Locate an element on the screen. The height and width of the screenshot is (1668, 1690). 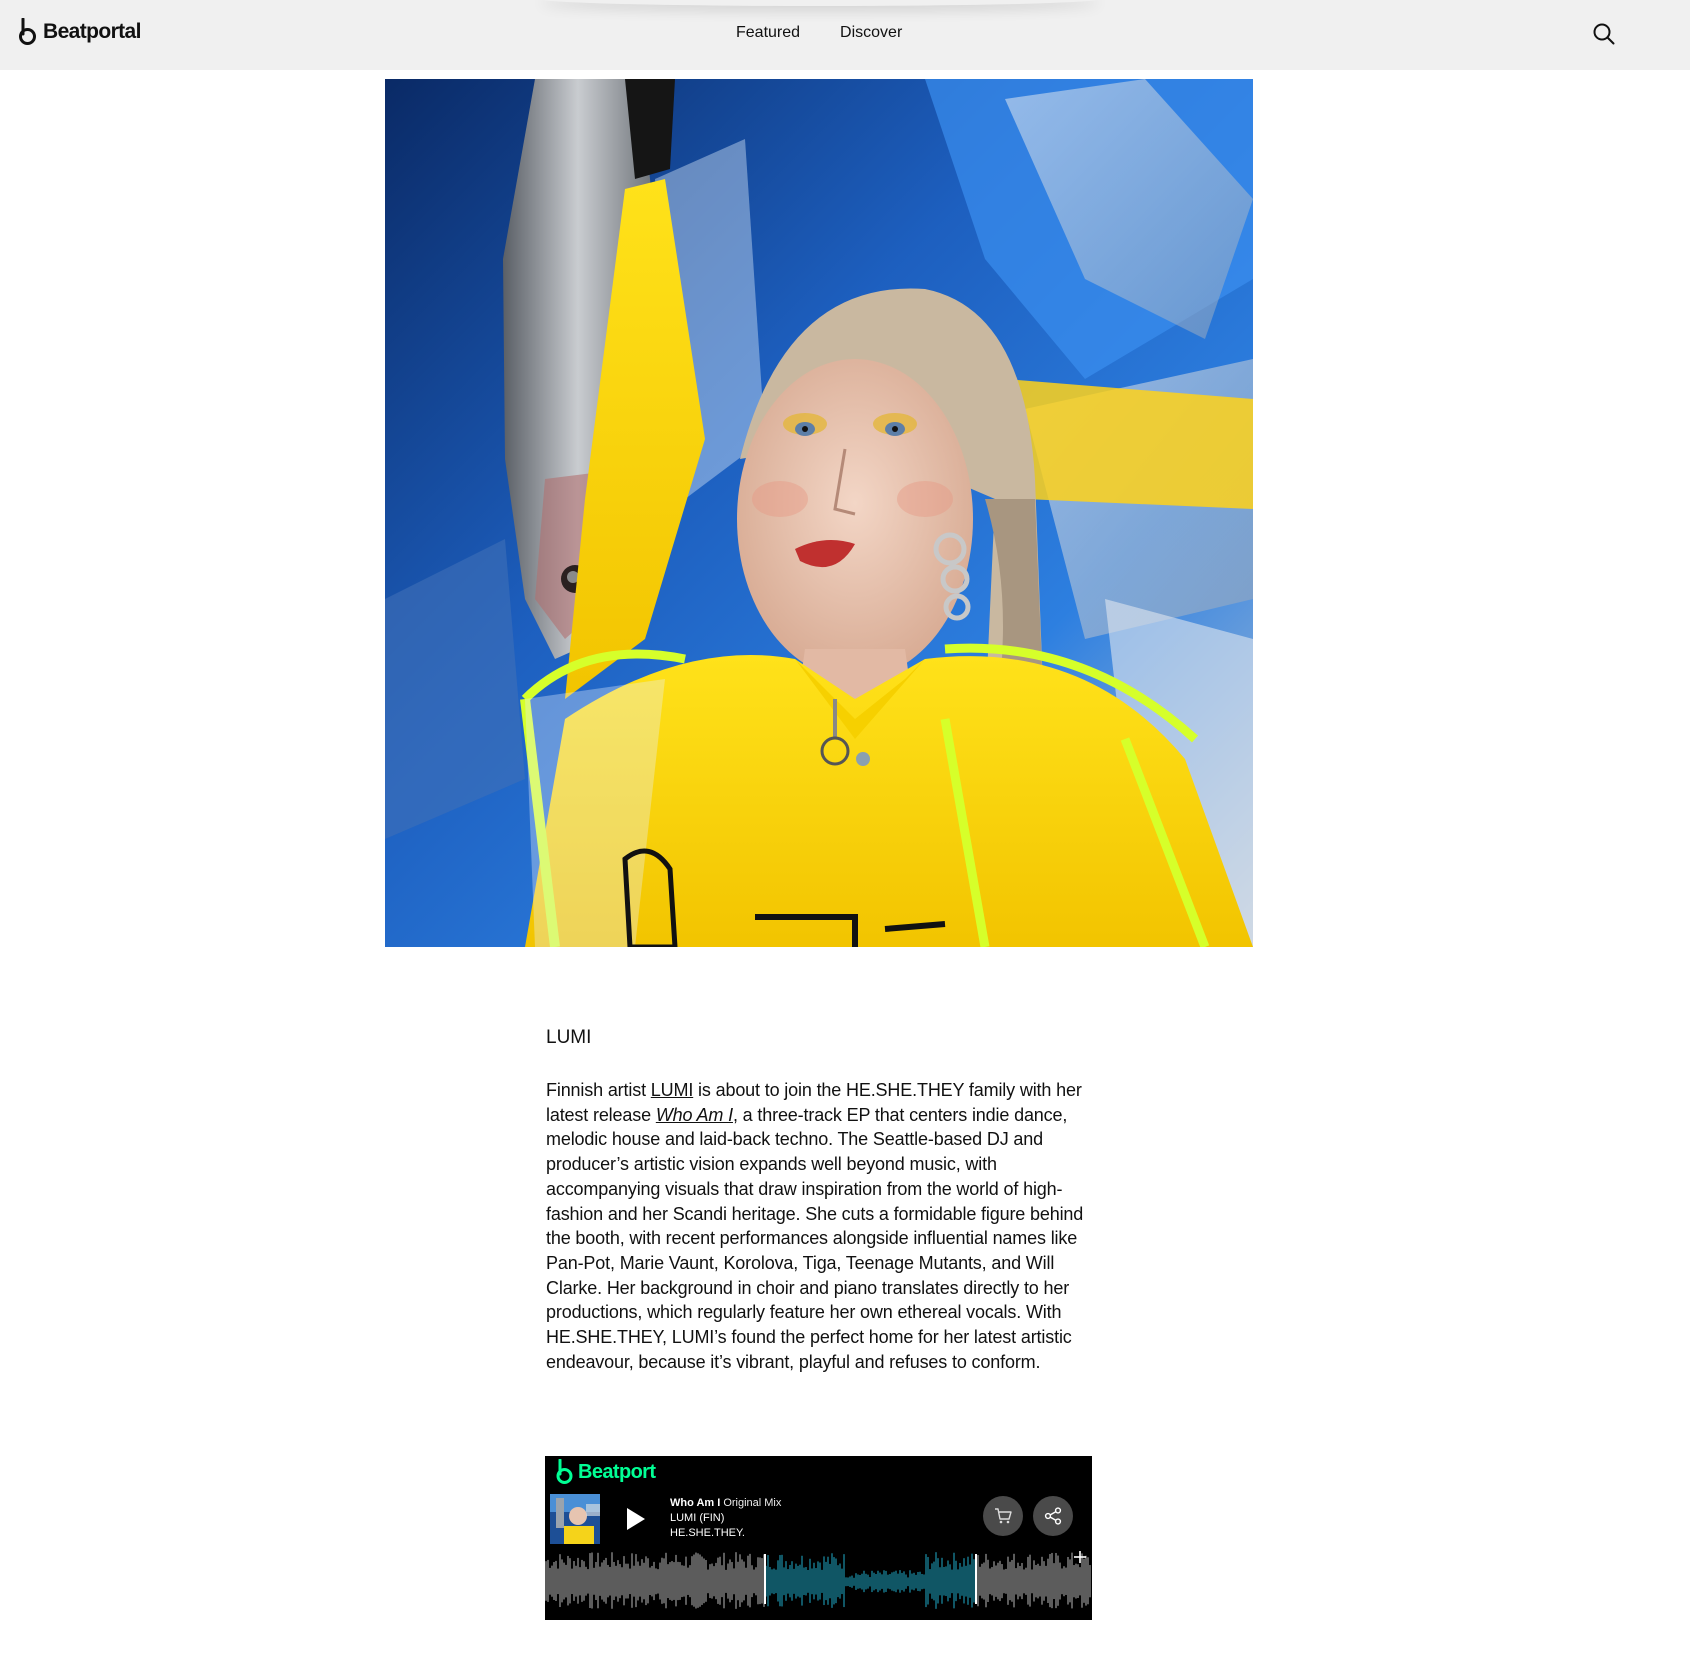
brand-name: Beatportal is located at coordinates (92, 31).